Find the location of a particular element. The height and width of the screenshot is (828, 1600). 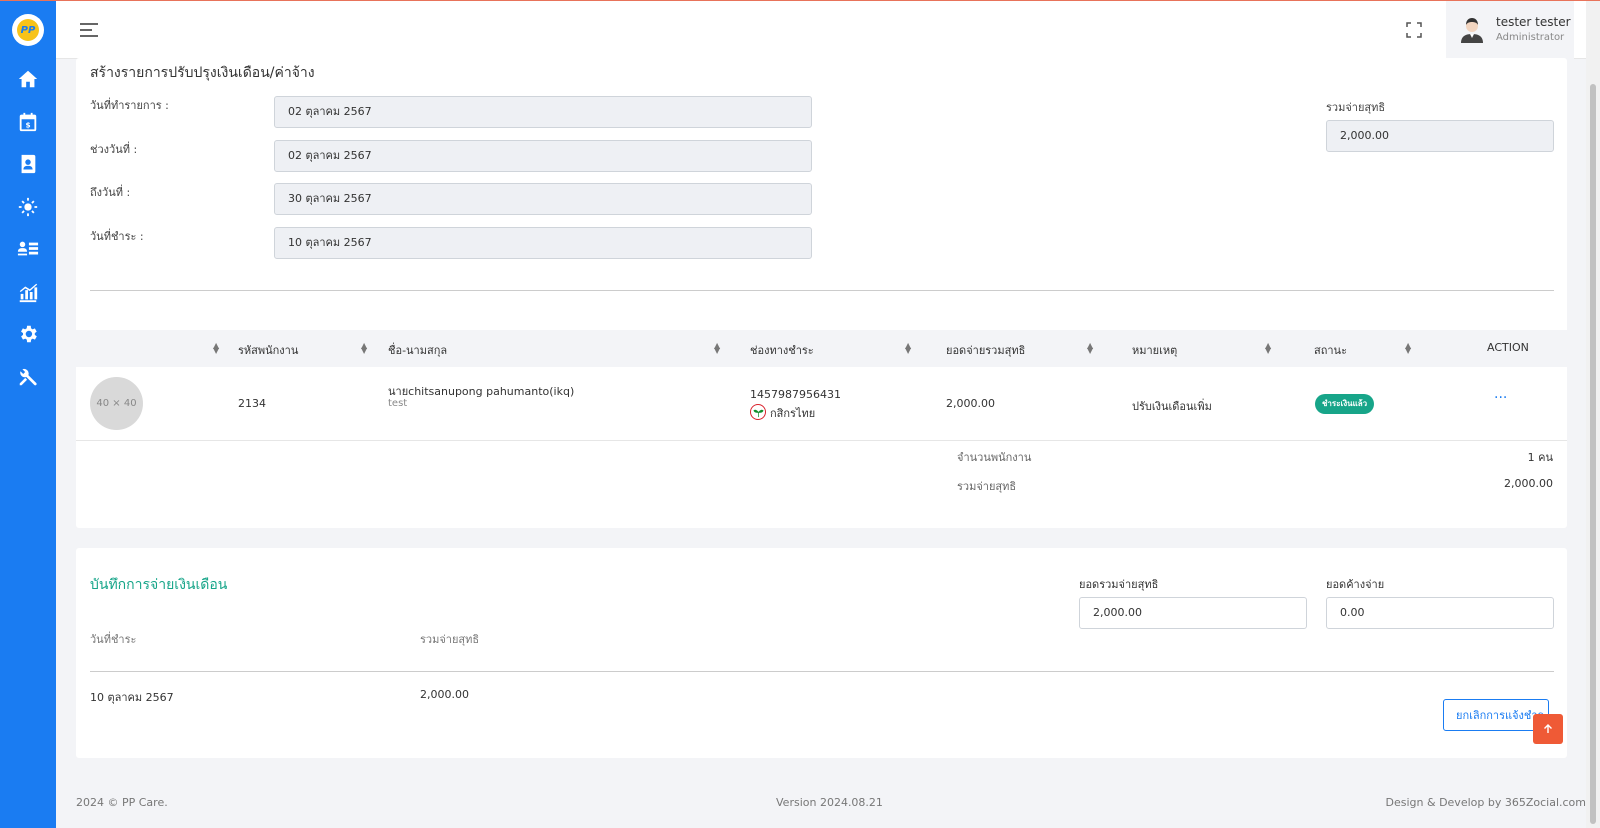

payment-date-value: 10 ตุลาคม 2567 is located at coordinates (132, 697).